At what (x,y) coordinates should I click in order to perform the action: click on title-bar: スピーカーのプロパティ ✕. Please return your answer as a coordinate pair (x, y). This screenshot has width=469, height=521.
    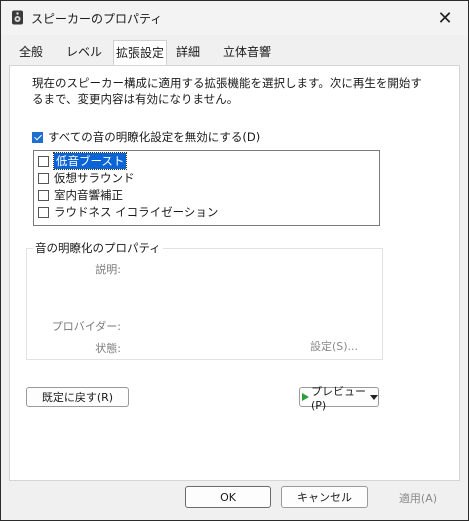
    Looking at the image, I should click on (234, 18).